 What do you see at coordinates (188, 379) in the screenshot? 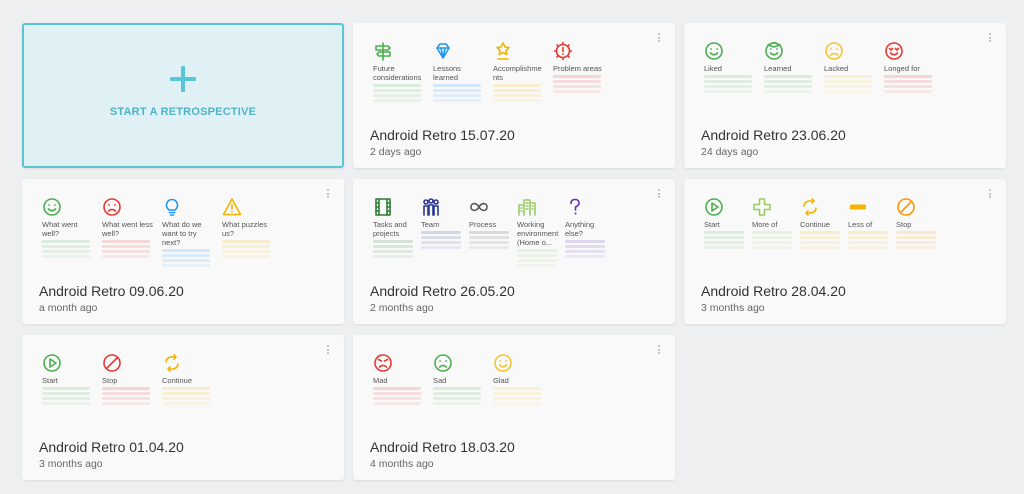
I see `retro-column: Continue` at bounding box center [188, 379].